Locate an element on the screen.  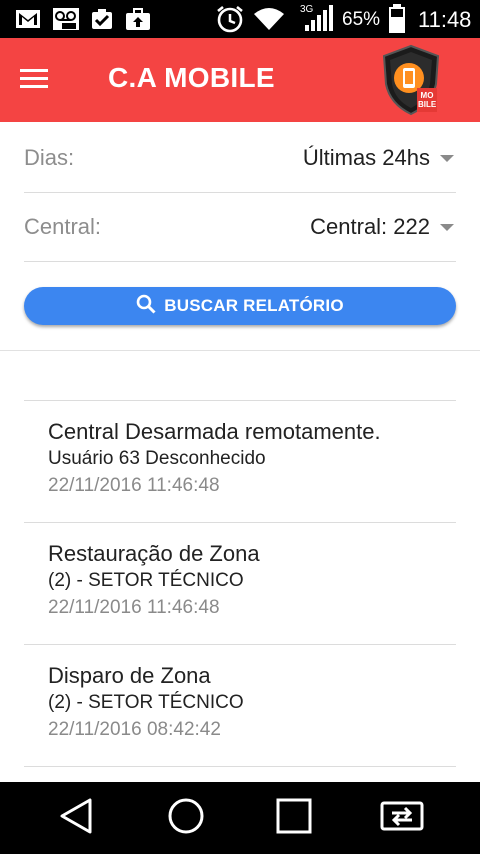
central-filter-row: Central: Central: 222 is located at coordinates (240, 227).